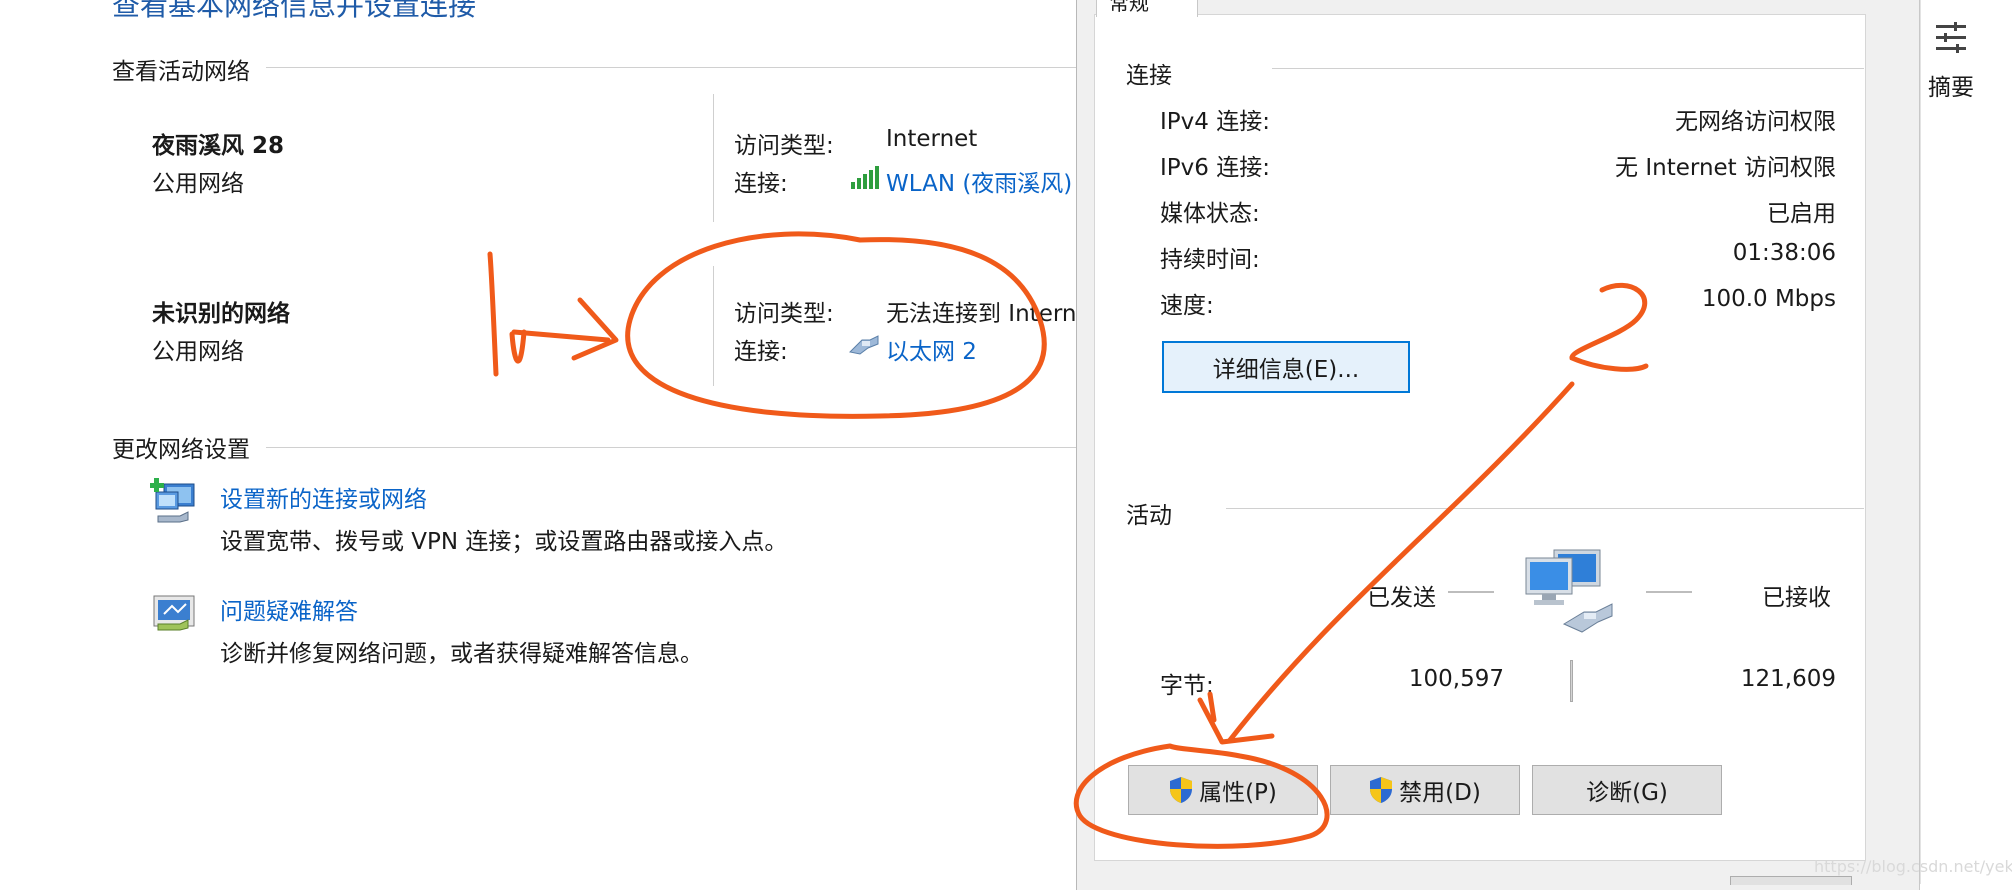 The image size is (2012, 890). I want to click on arrow-1-shaft, so click(561, 336).